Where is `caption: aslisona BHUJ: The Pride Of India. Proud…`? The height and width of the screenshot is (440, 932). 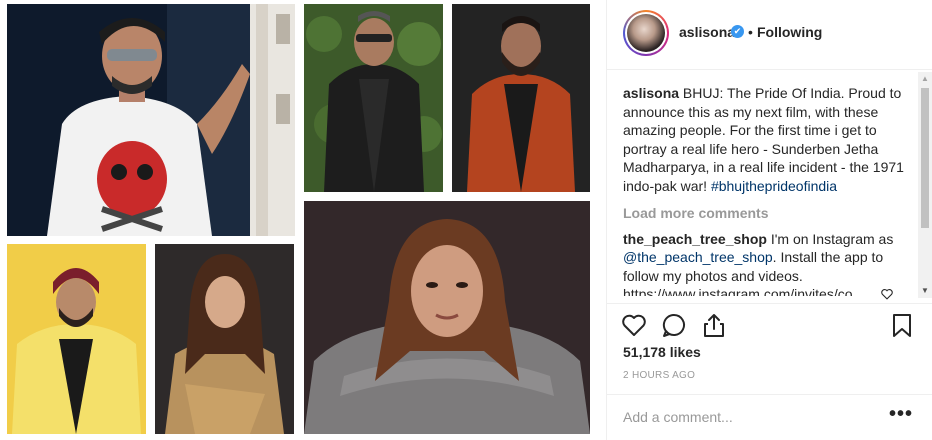 caption: aslisona BHUJ: The Pride Of India. Proud… is located at coordinates (768, 139).